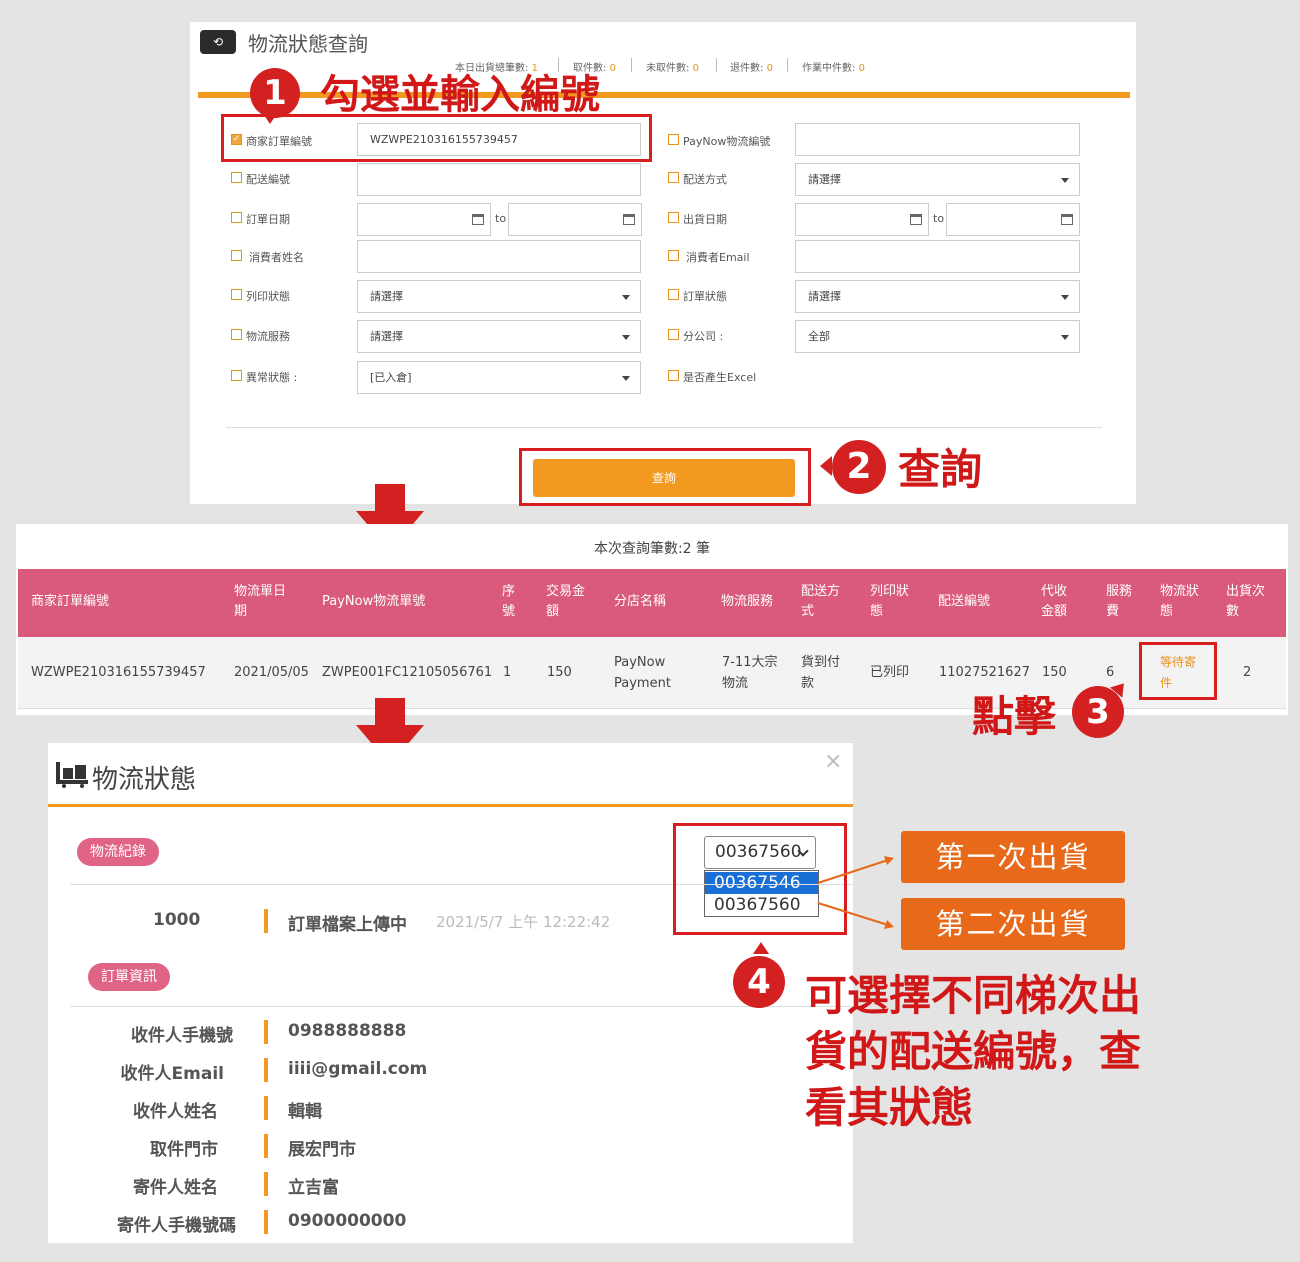  Describe the element at coordinates (313, 1188) in the screenshot. I see `info-value: 立吉富` at that location.